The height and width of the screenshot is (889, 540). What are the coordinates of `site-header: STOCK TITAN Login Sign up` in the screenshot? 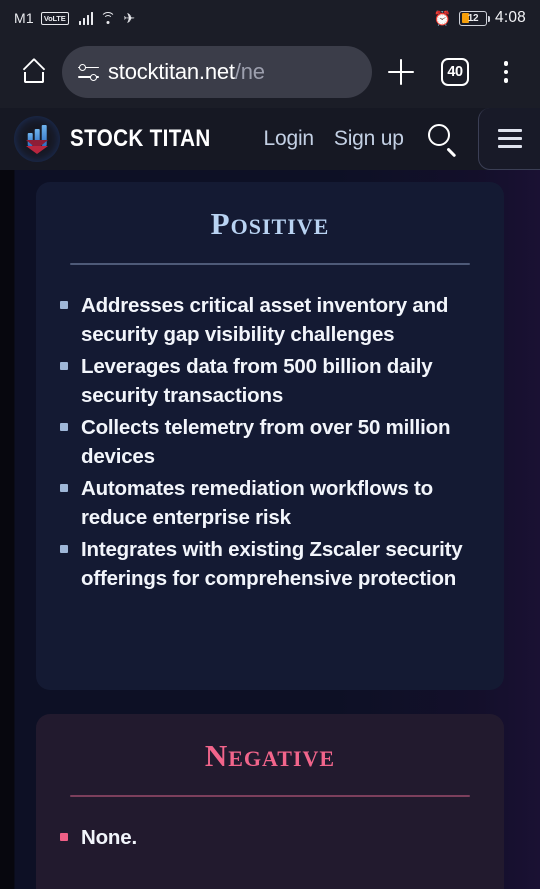 It's located at (270, 139).